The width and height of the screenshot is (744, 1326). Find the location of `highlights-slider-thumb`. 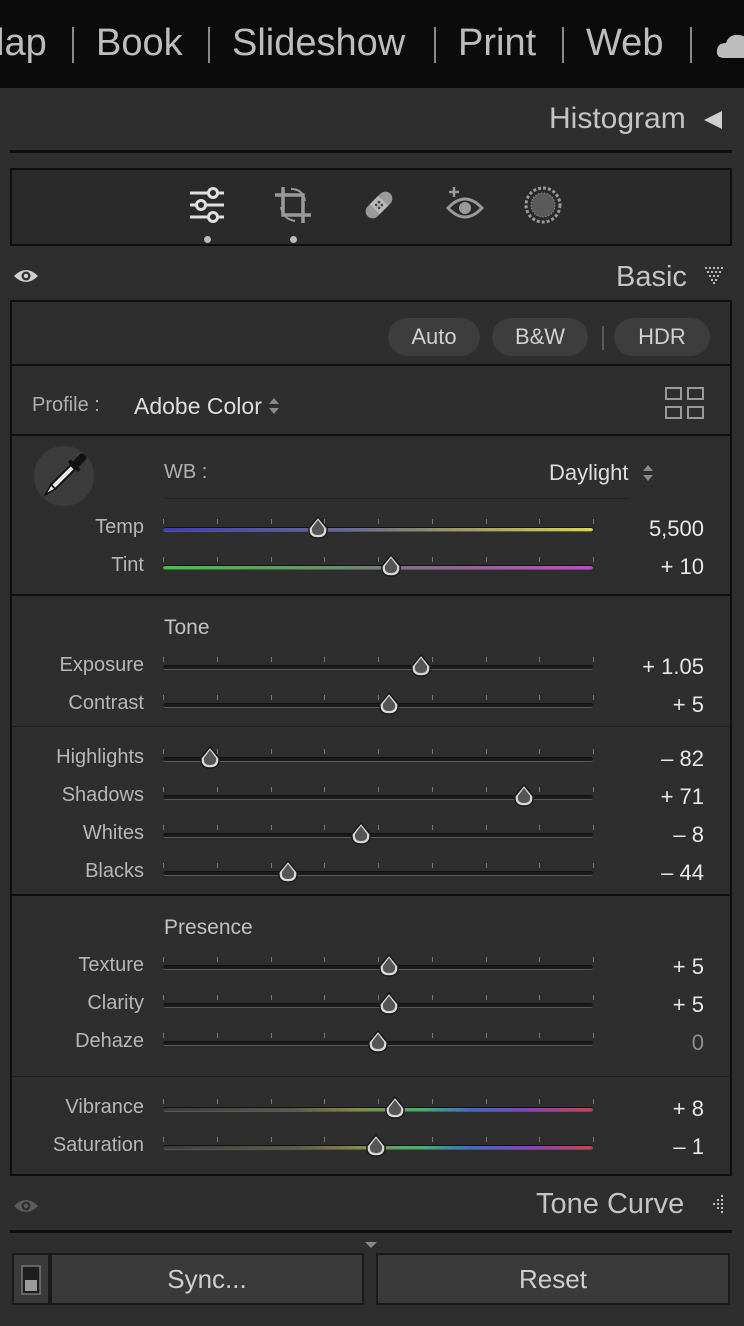

highlights-slider-thumb is located at coordinates (210, 758).